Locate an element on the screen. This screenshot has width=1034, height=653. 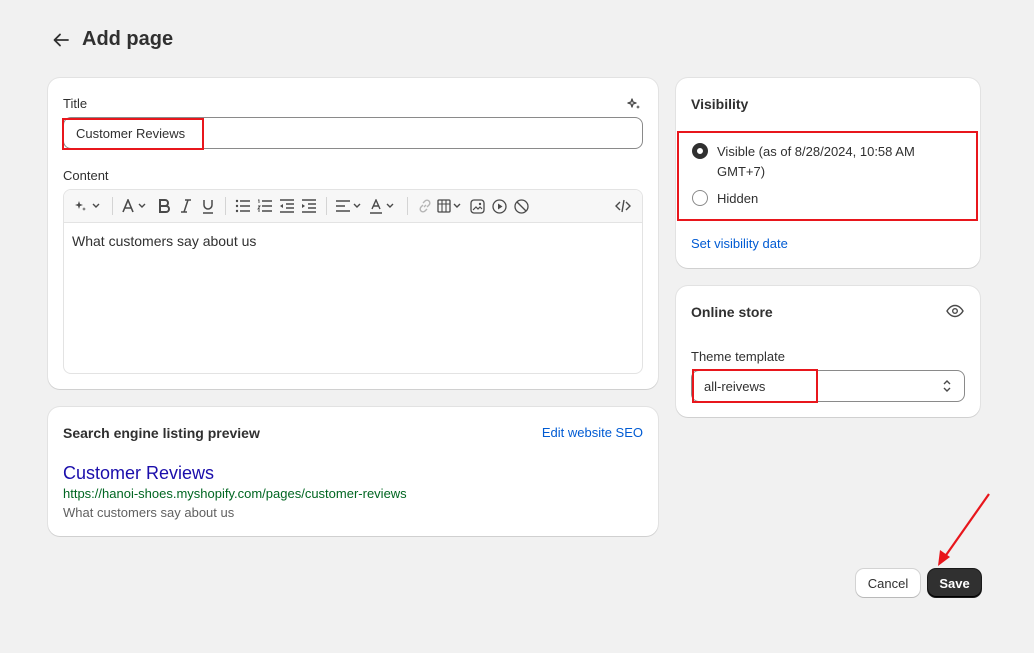
link-icon is located at coordinates (425, 206).